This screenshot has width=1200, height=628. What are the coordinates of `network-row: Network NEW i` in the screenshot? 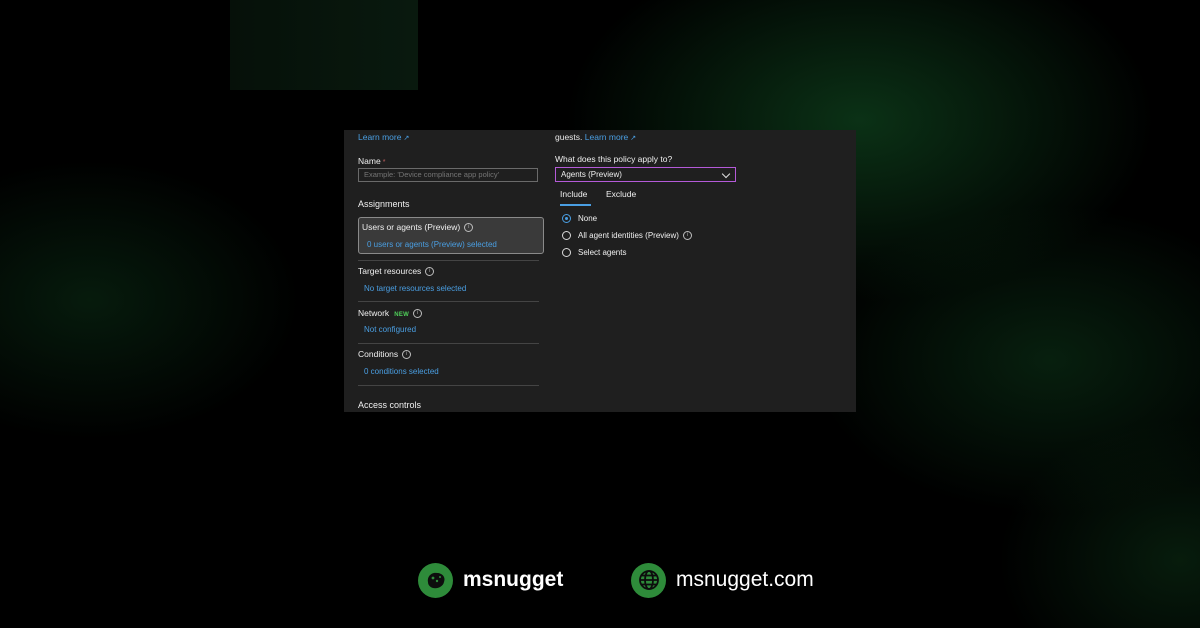 It's located at (390, 313).